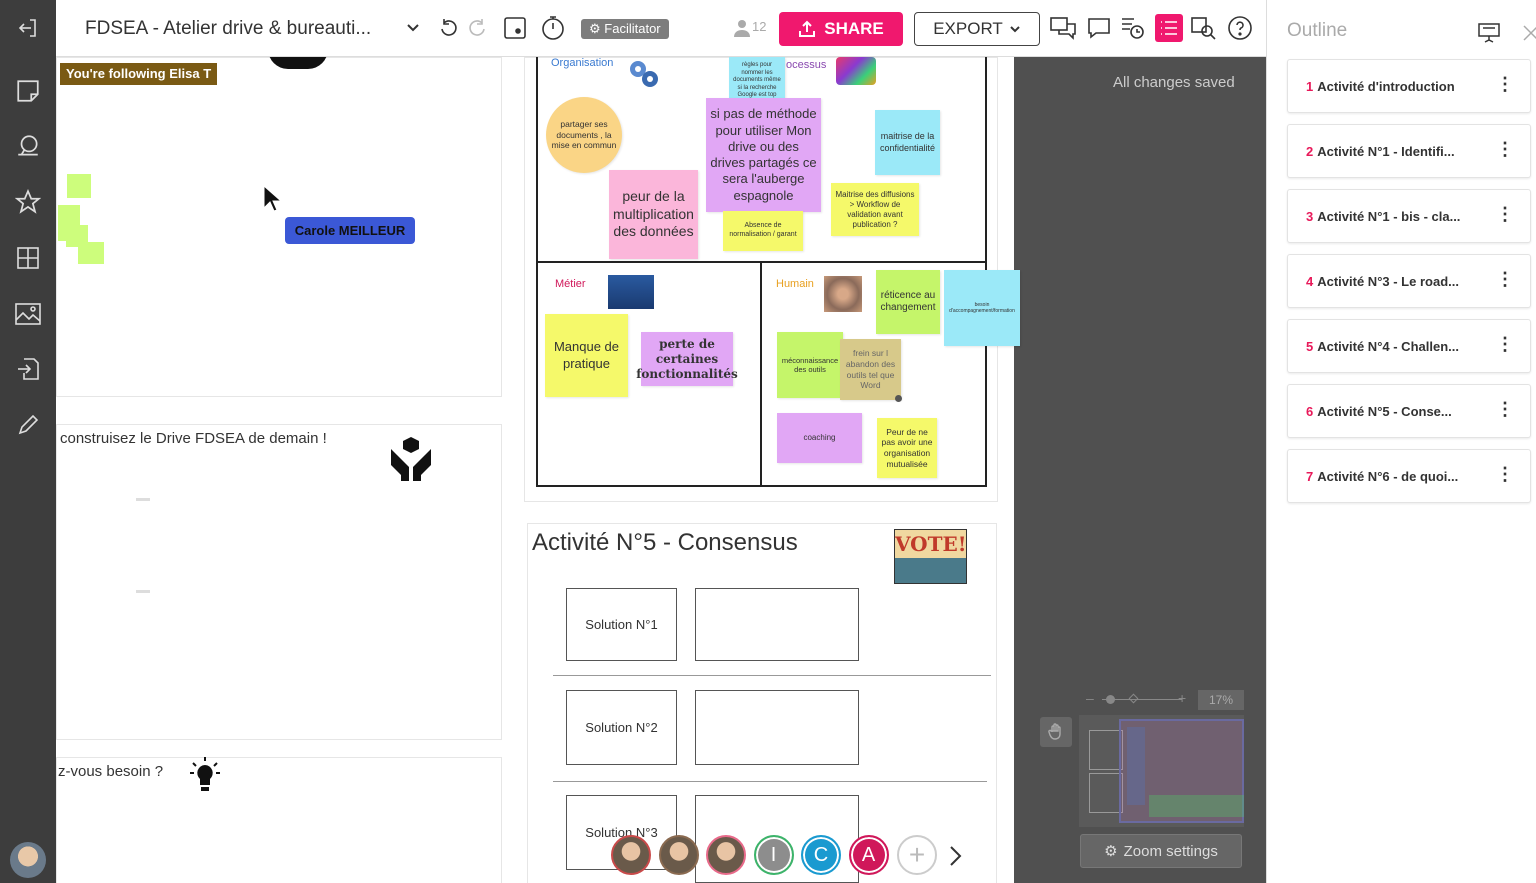  What do you see at coordinates (1310, 476) in the screenshot?
I see `outline-item-number: 7` at bounding box center [1310, 476].